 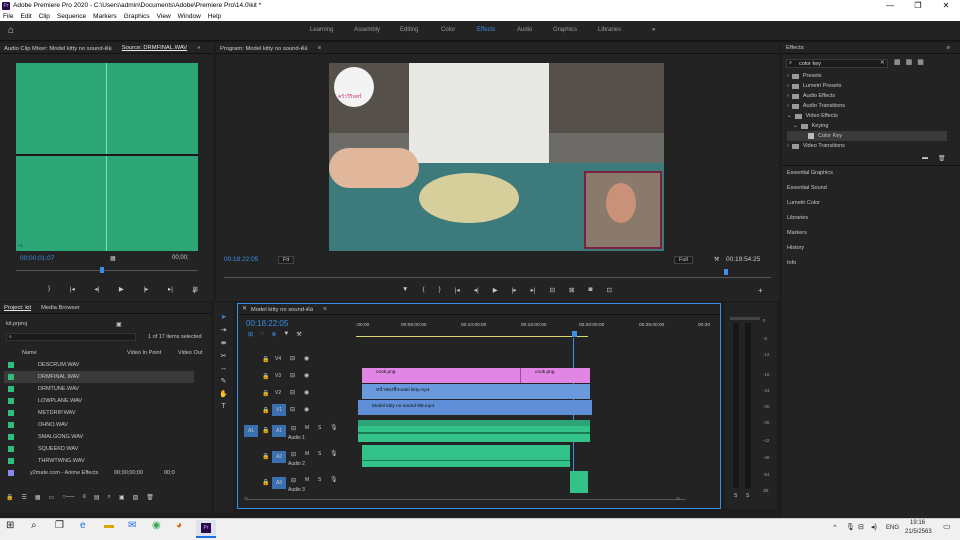 What do you see at coordinates (298, 458) in the screenshot?
I see `track-header-a2: 🔒 A2 ⊟ M S 🎙 Audio 2` at bounding box center [298, 458].